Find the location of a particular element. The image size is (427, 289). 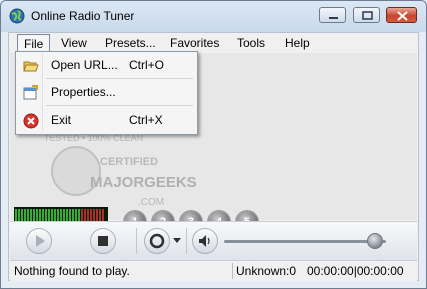

play-button is located at coordinates (39, 241).